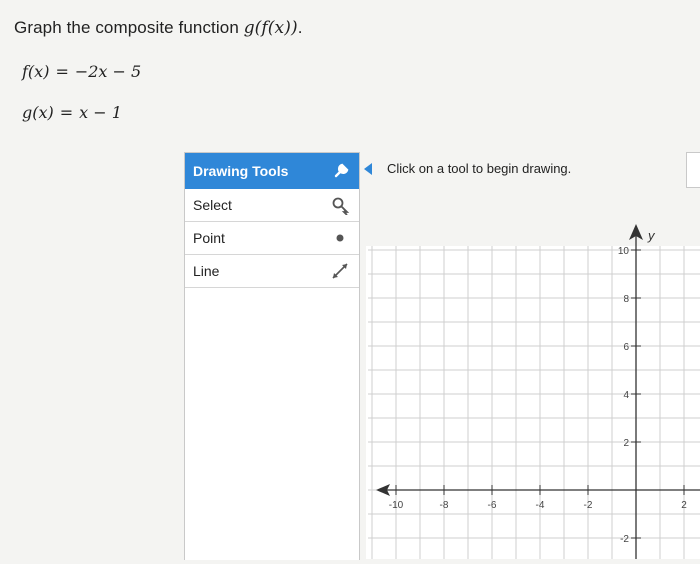  What do you see at coordinates (241, 171) in the screenshot?
I see `drawing-tools-title: Drawing Tools` at bounding box center [241, 171].